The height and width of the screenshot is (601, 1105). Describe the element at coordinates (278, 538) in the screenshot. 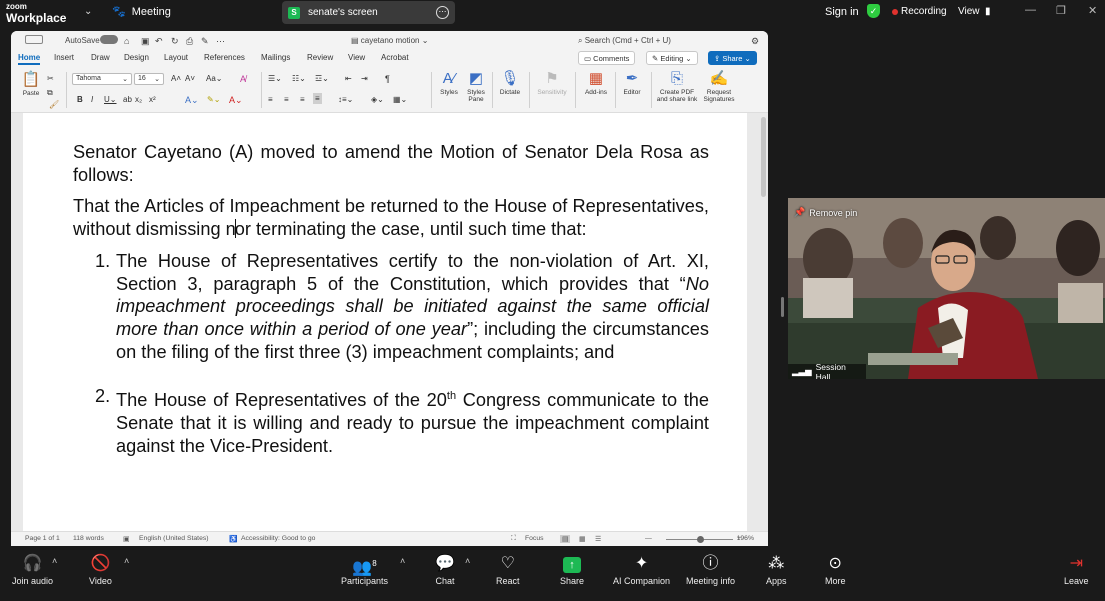

I see `accessibility-status: Accessibility: Good to go` at that location.